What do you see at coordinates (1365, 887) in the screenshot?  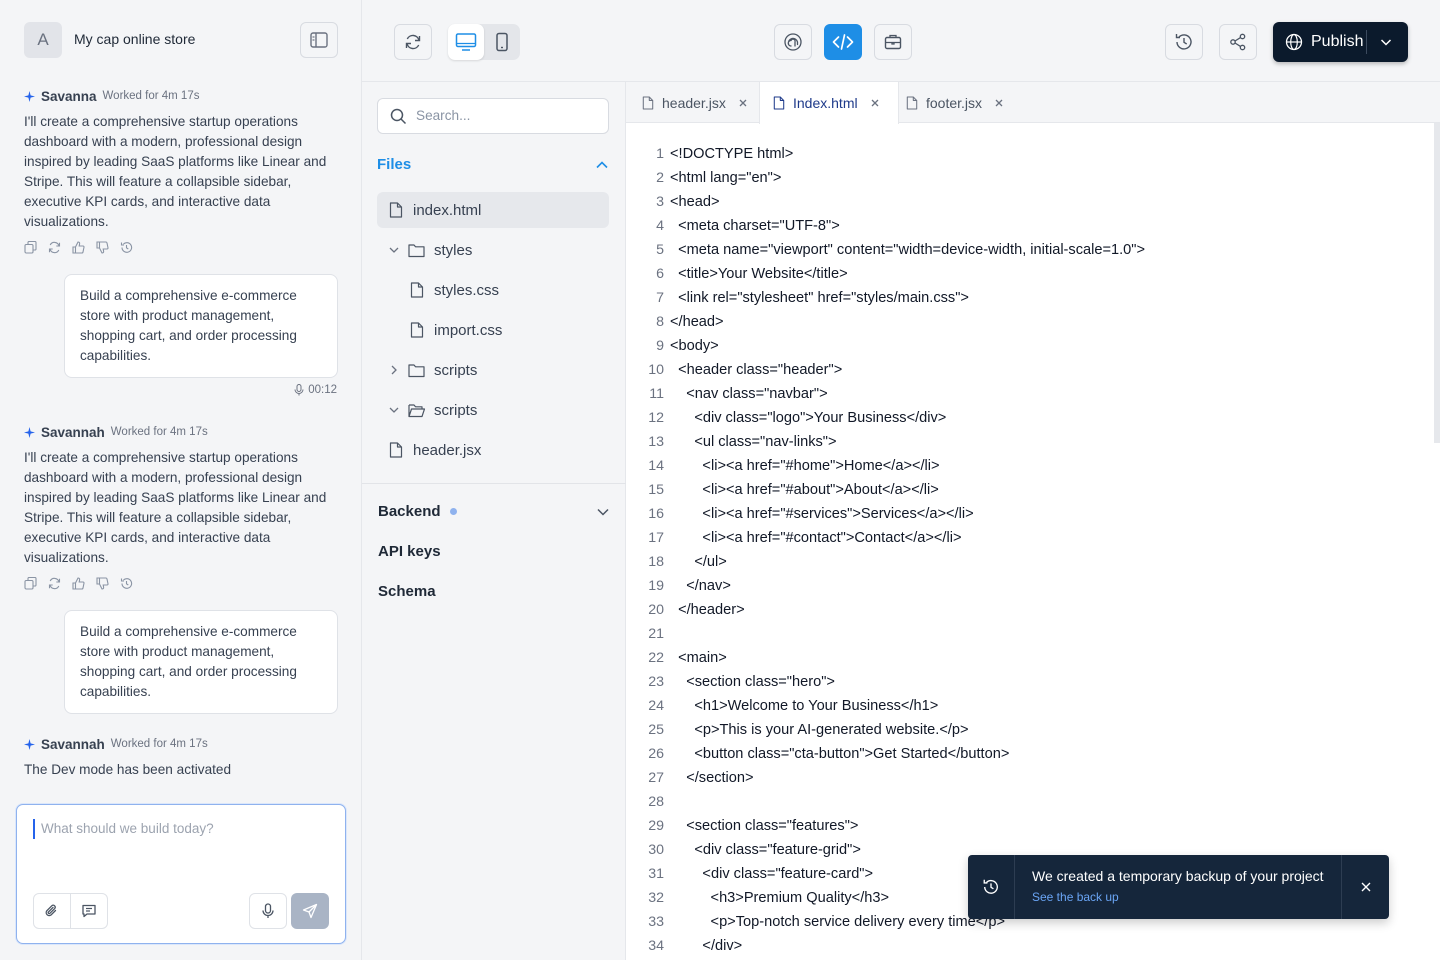 I see `toast-close-button` at bounding box center [1365, 887].